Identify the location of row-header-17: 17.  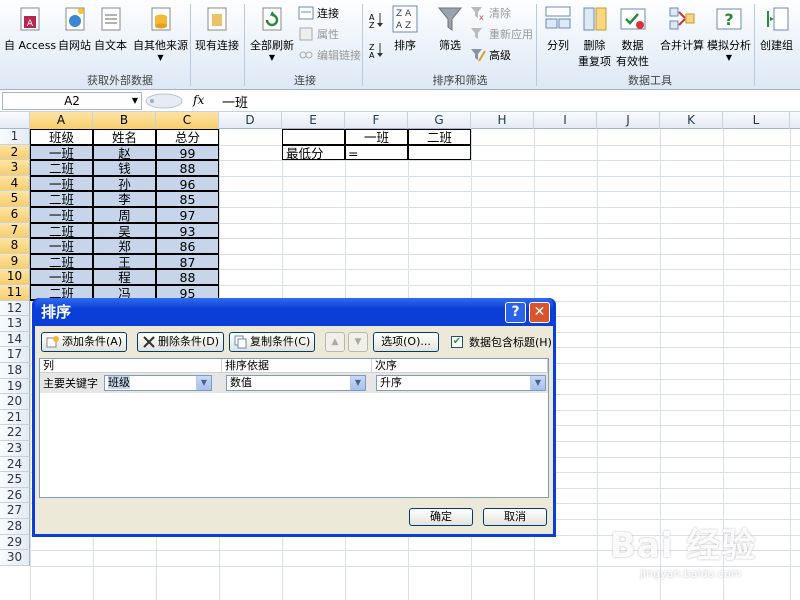
(15, 355).